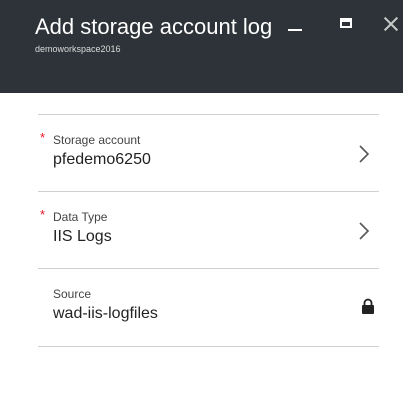  Describe the element at coordinates (208, 346) in the screenshot. I see `divider` at that location.